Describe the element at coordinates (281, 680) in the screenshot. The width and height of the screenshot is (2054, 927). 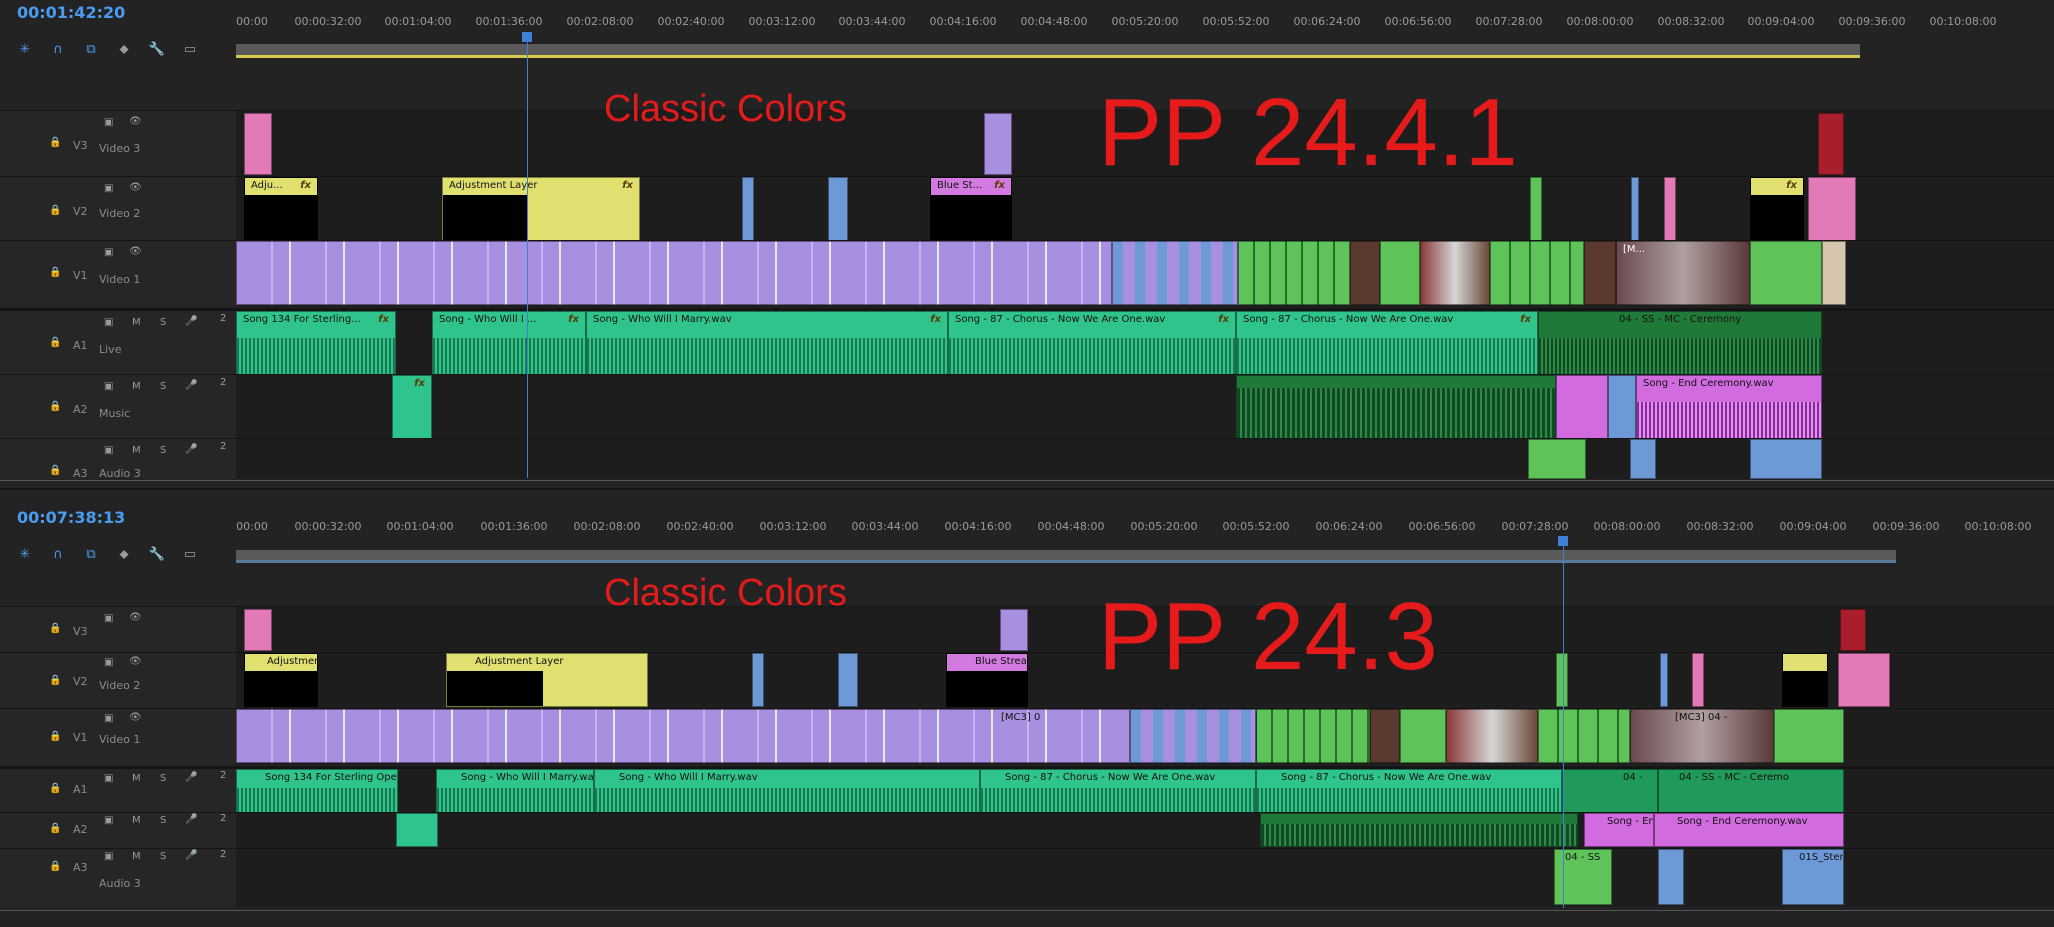
I see `clip: Adjustmen` at that location.